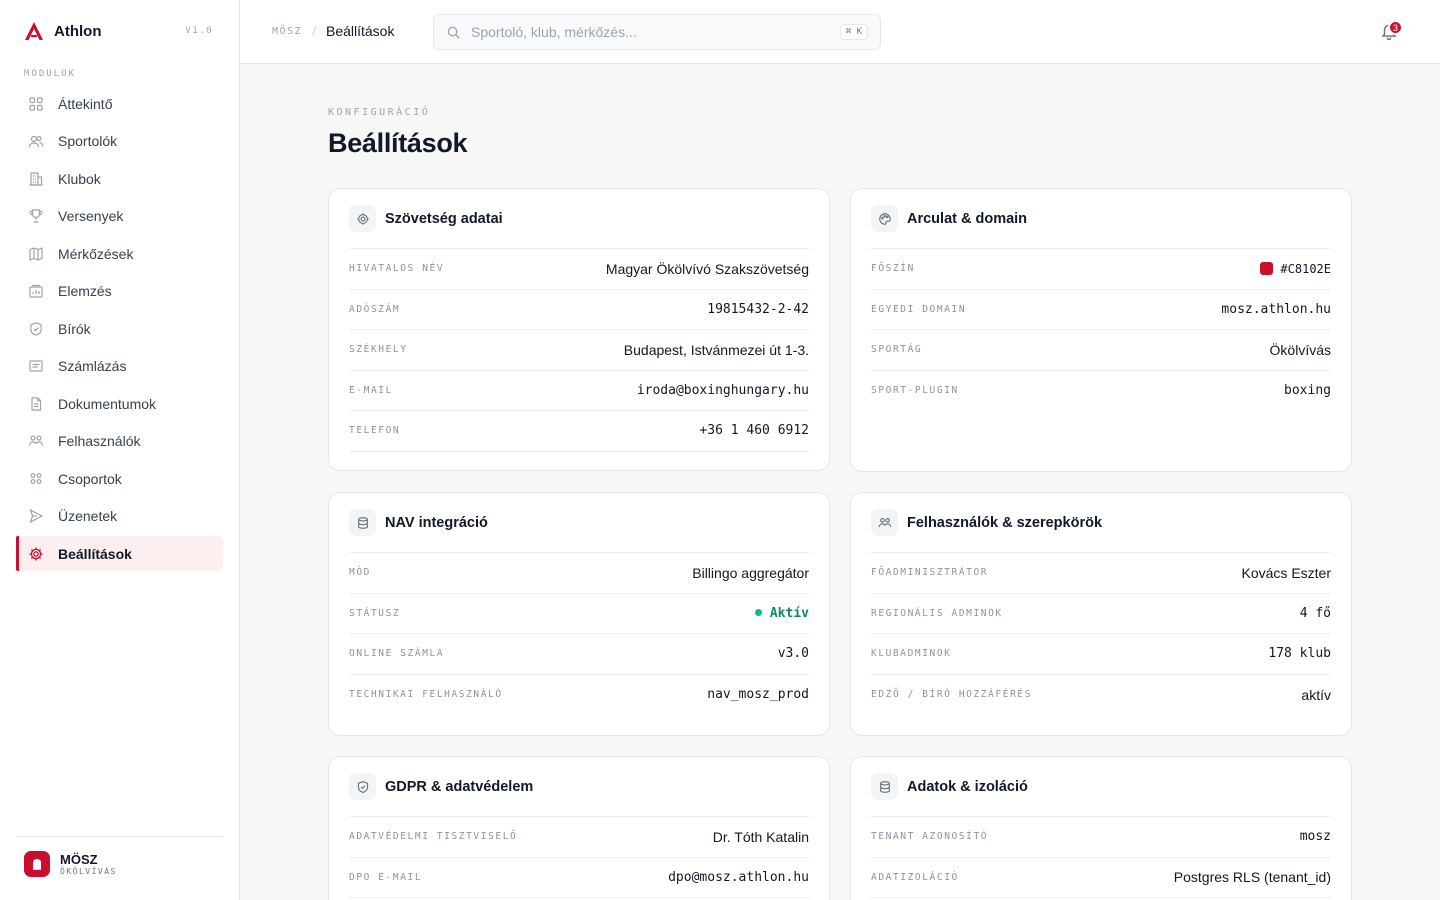 The width and height of the screenshot is (1440, 900). Describe the element at coordinates (893, 269) in the screenshot. I see `field-label: FŐSZÍN` at that location.